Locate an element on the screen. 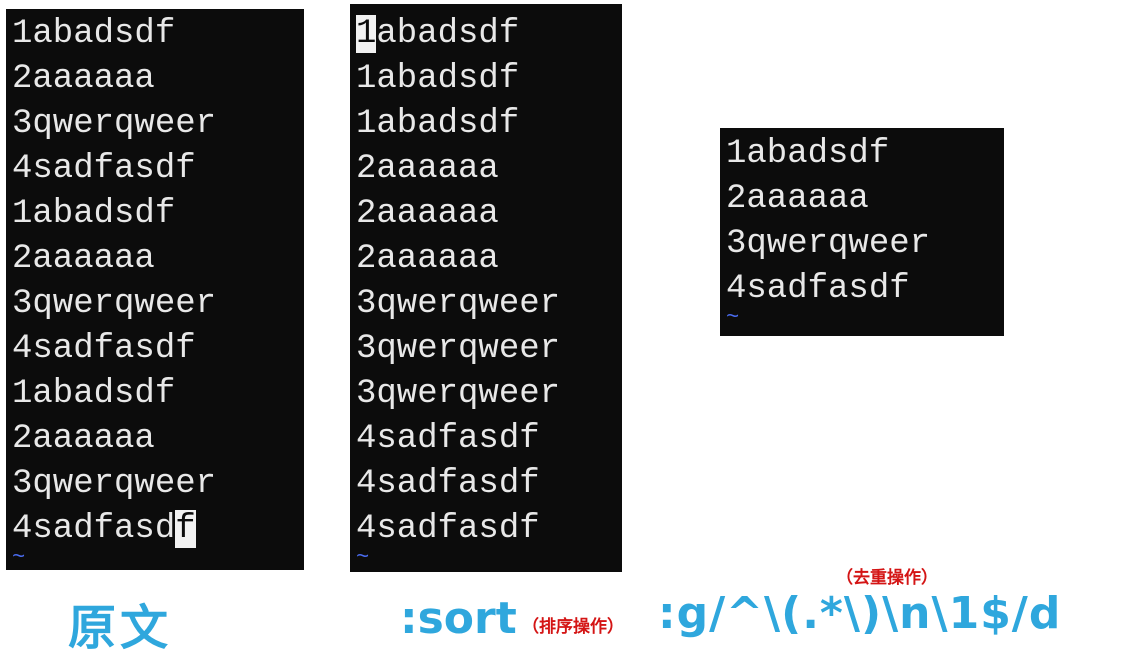 This screenshot has height=660, width=1125. terminal-dedup: 1abadsdf 2aaaaaa 3qwerqweer 4sadfasdf ~ is located at coordinates (862, 232).